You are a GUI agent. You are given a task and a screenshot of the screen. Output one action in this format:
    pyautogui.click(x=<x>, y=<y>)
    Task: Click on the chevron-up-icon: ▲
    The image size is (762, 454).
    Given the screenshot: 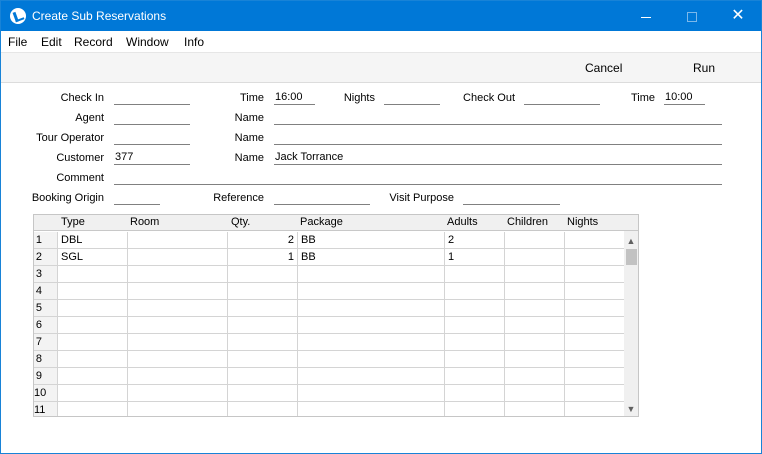 What is the action you would take?
    pyautogui.click(x=631, y=241)
    